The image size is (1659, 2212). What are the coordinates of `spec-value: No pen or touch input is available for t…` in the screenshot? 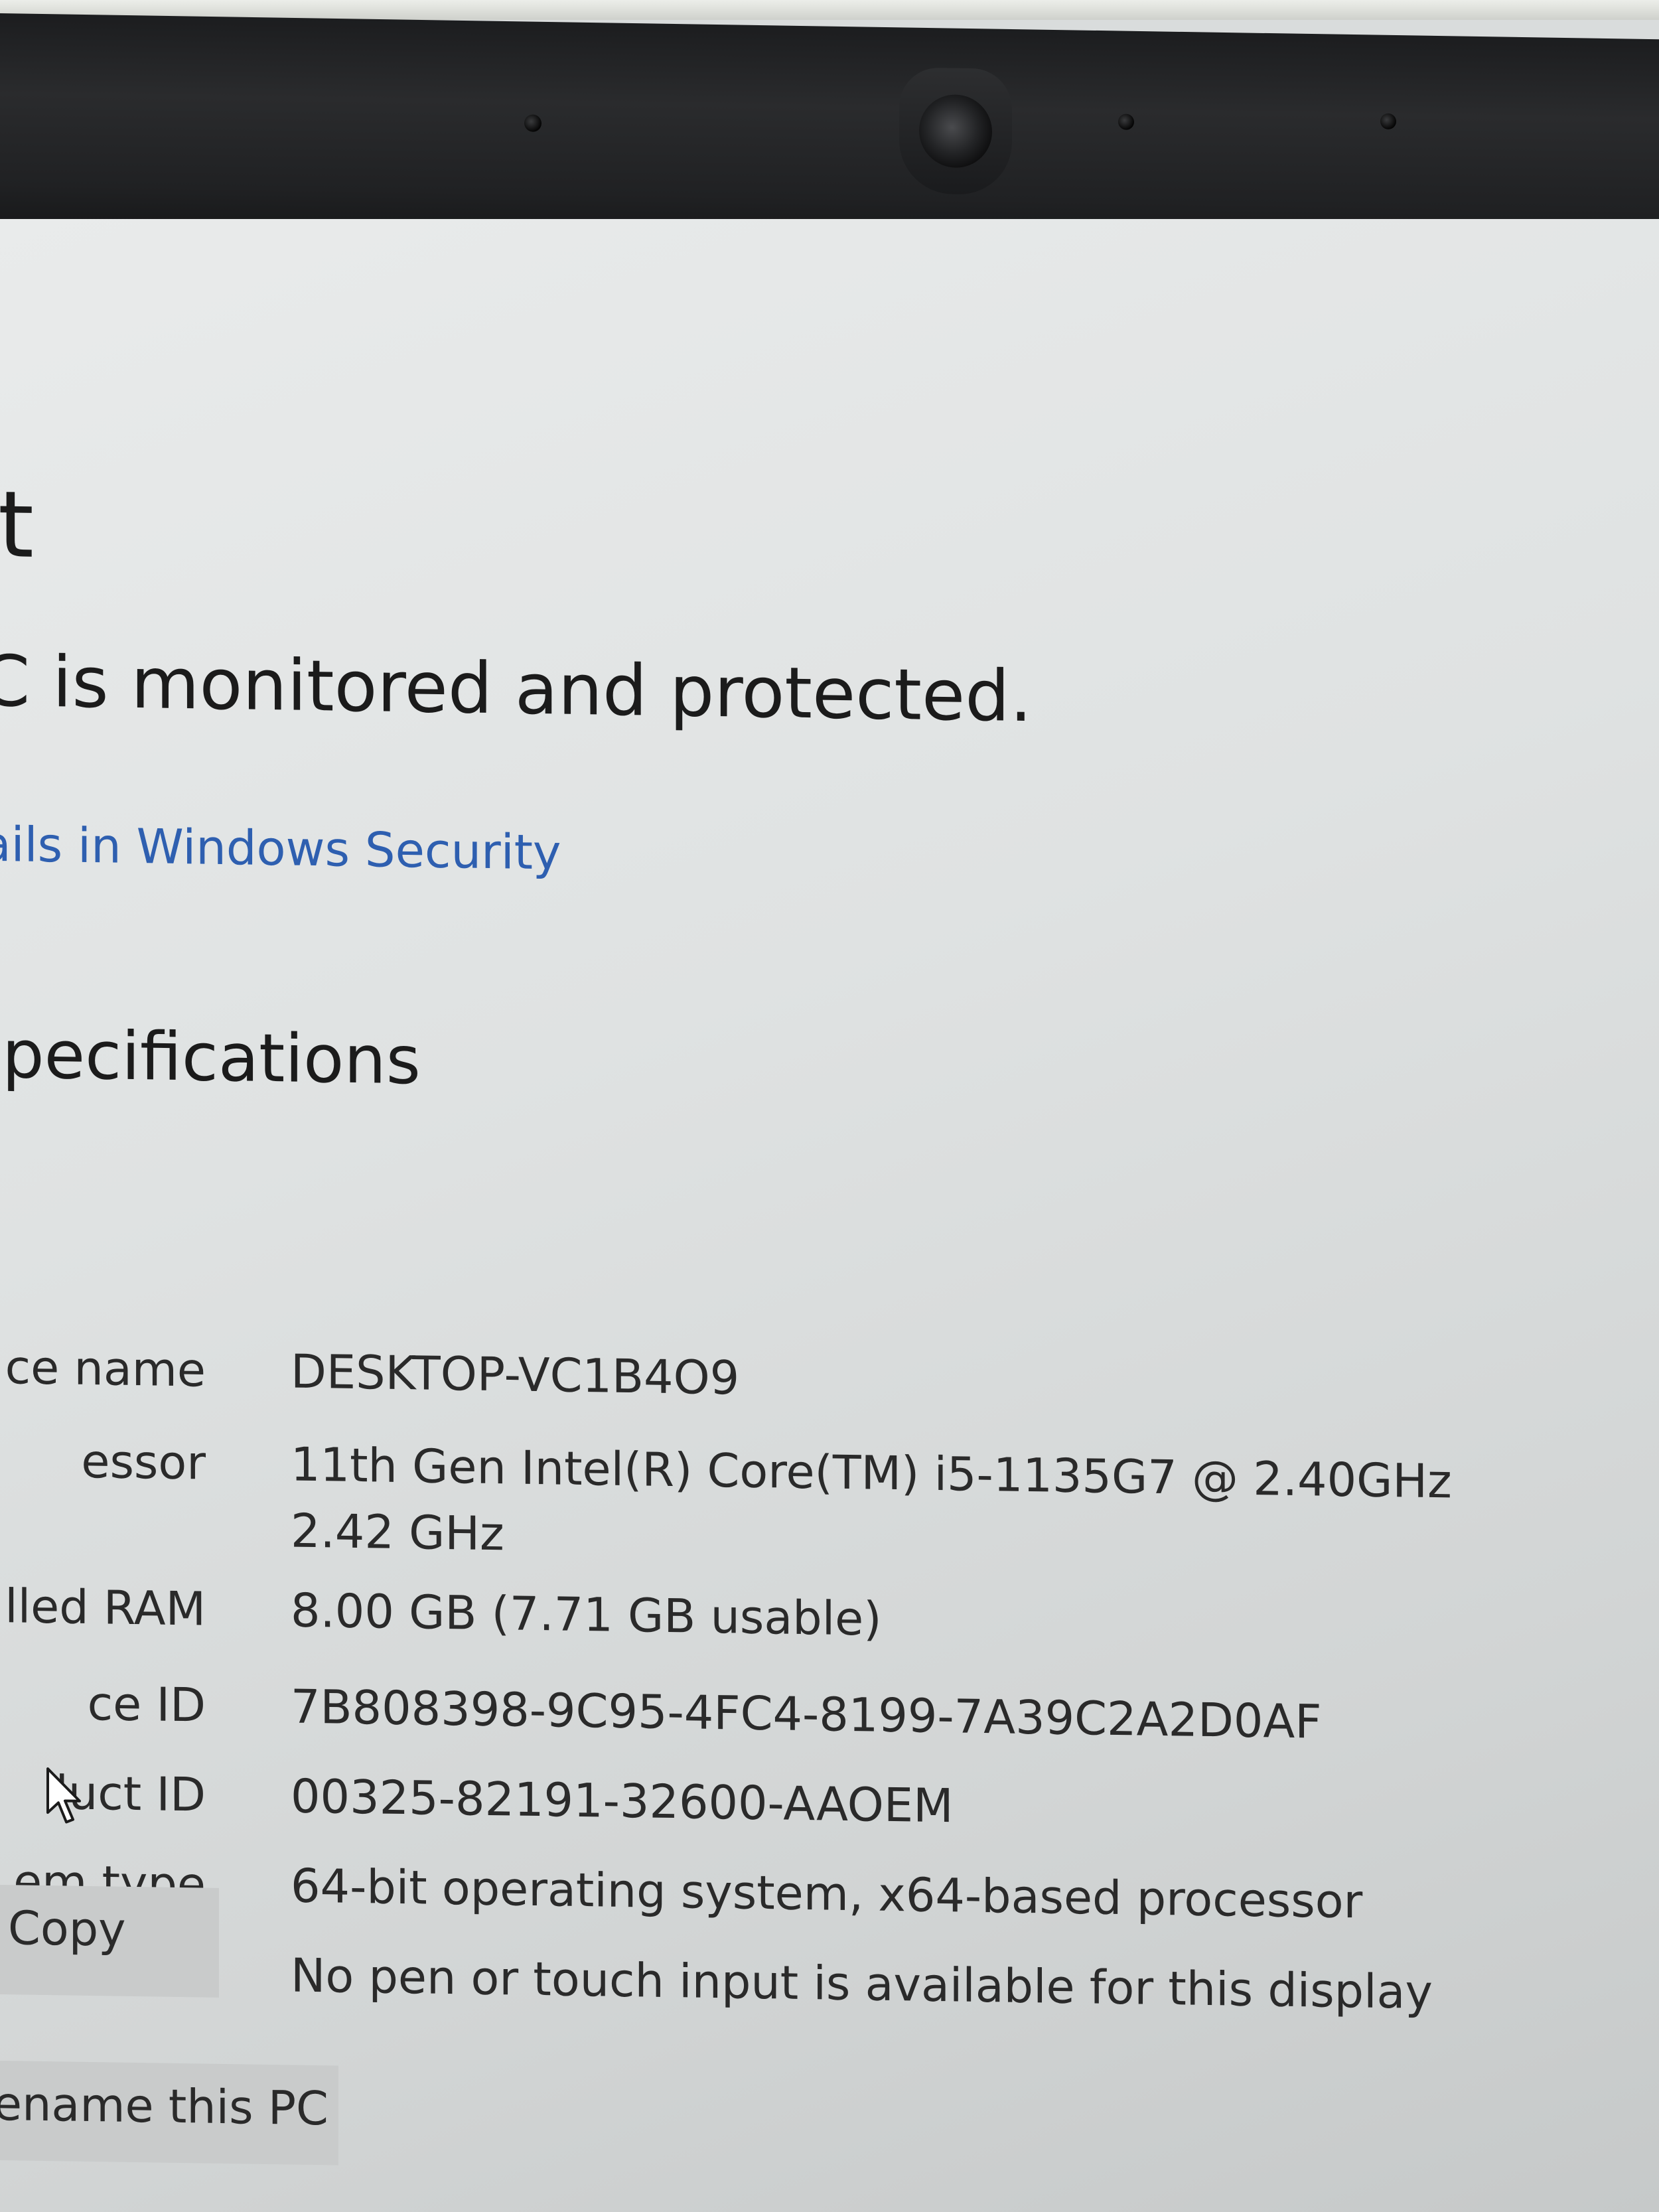 It's located at (862, 1984).